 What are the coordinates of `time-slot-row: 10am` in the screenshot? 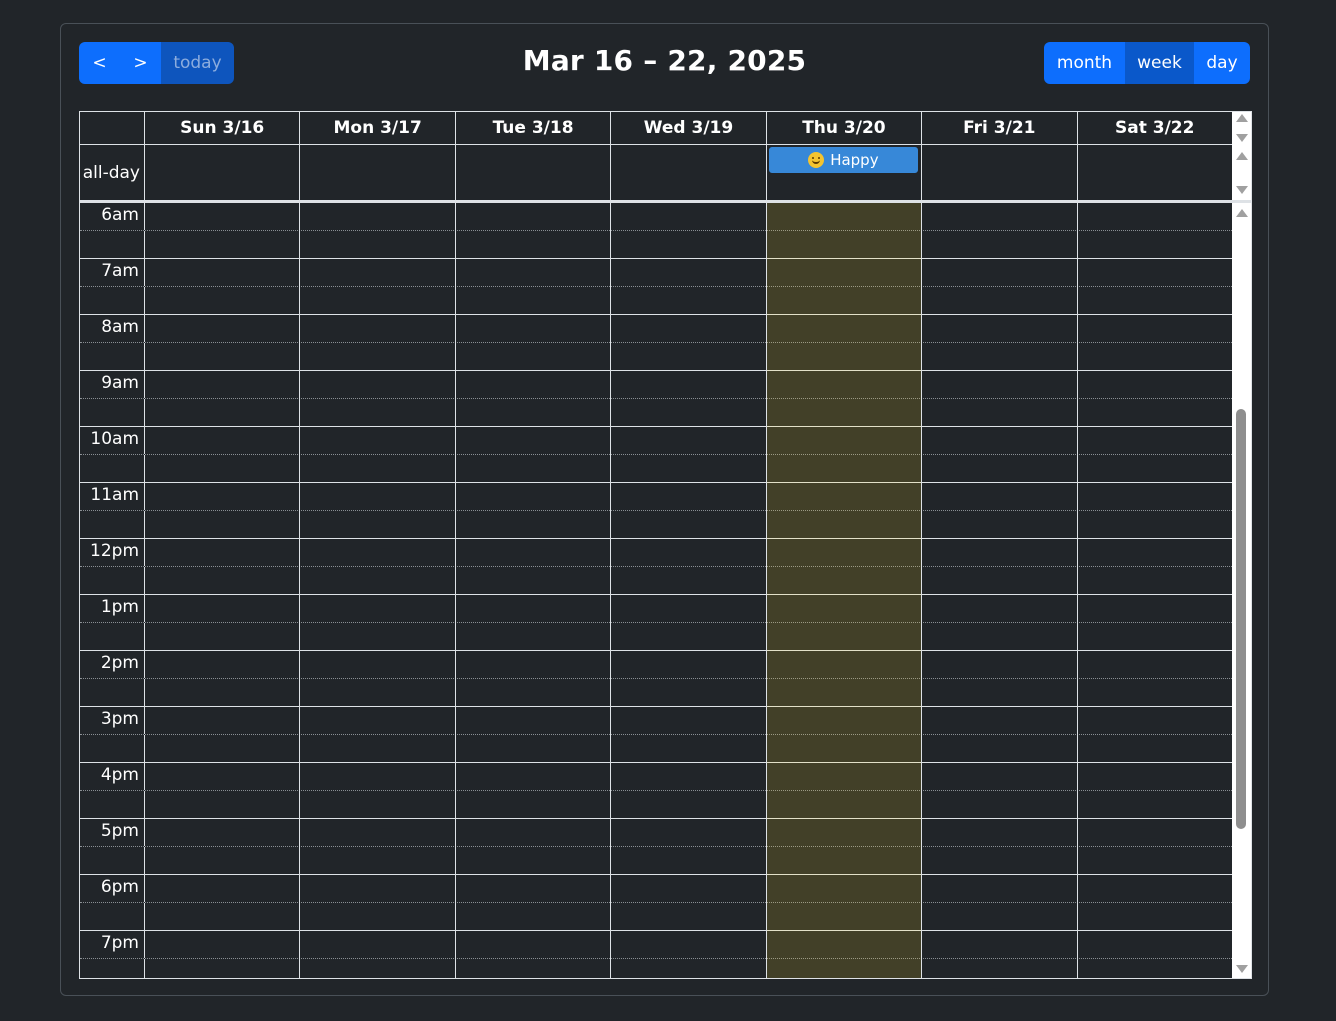 It's located at (656, 441).